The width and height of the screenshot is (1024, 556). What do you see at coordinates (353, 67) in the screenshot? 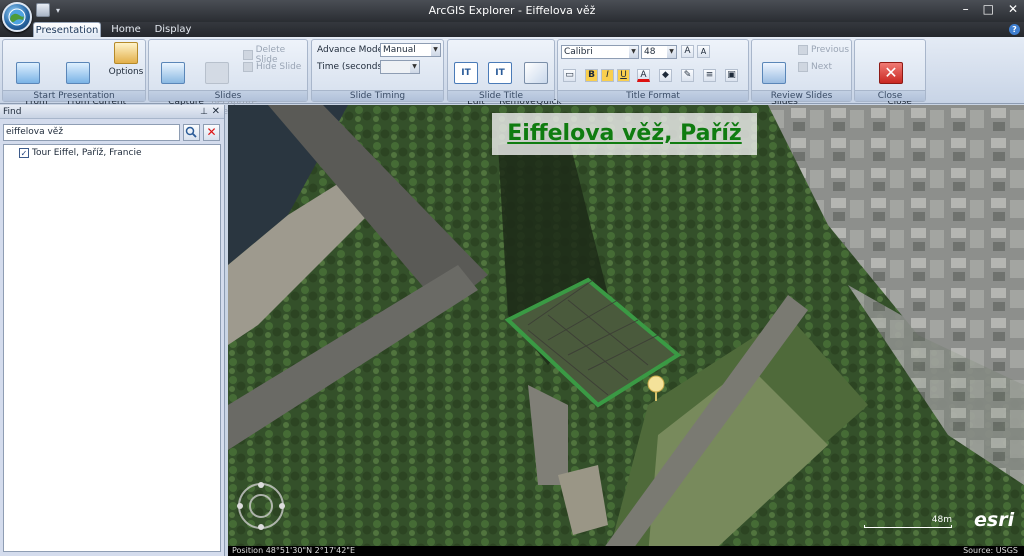
I see `time-seconds-label: Time (seconds):` at bounding box center [353, 67].